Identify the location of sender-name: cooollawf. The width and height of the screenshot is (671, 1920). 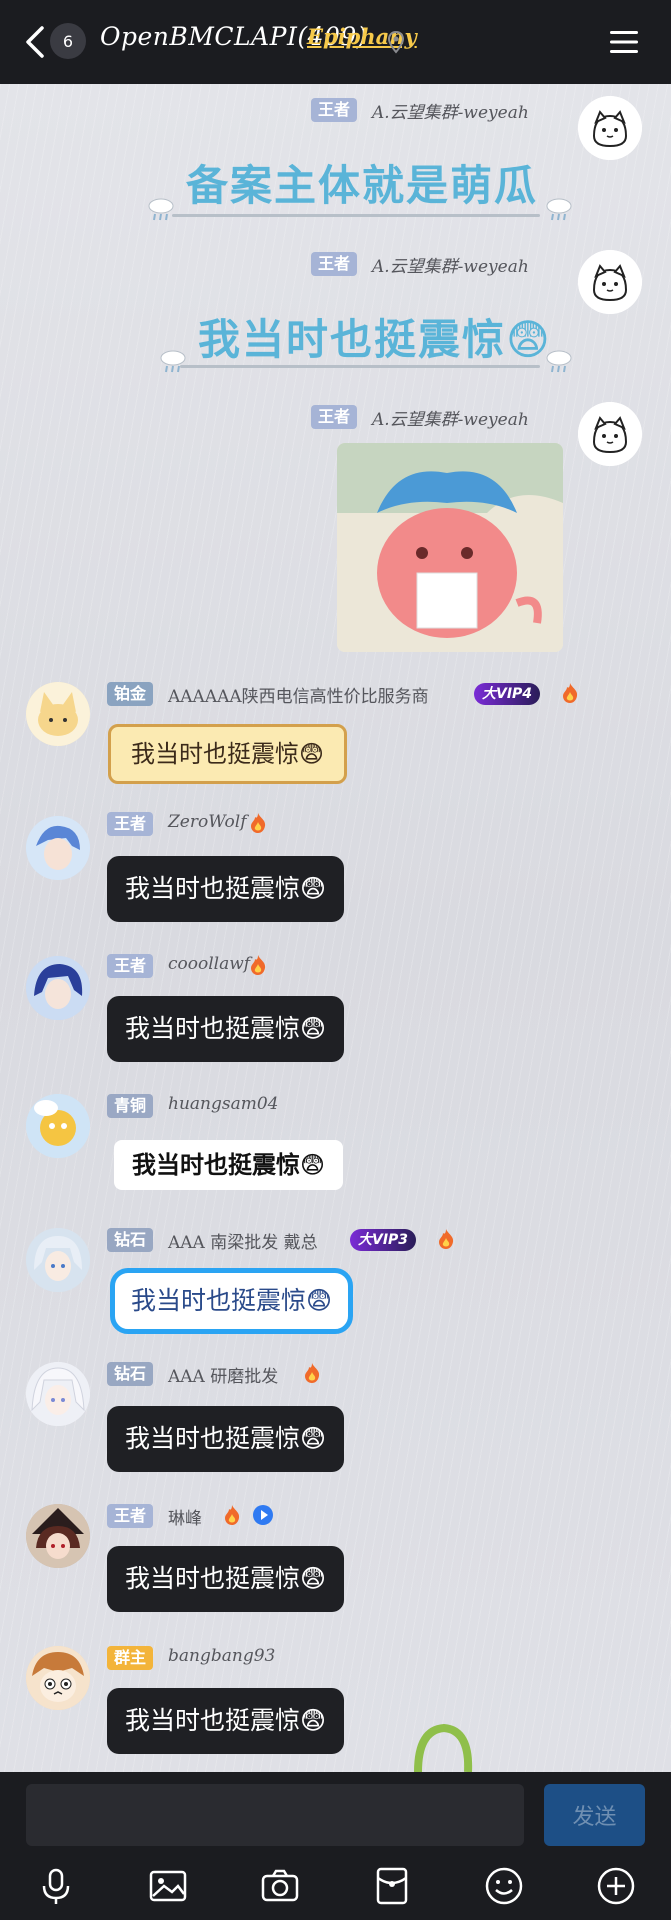
(209, 964).